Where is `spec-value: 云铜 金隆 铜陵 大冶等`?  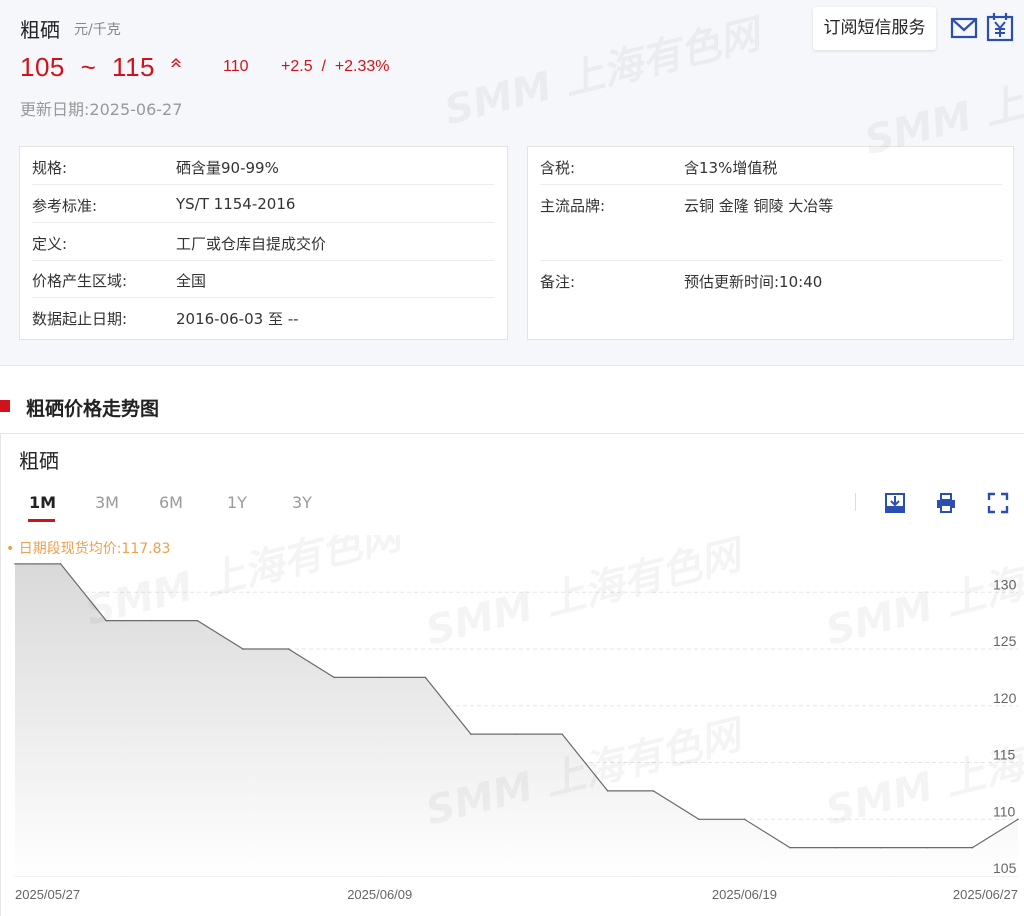
spec-value: 云铜 金隆 铜陵 大冶等 is located at coordinates (759, 206).